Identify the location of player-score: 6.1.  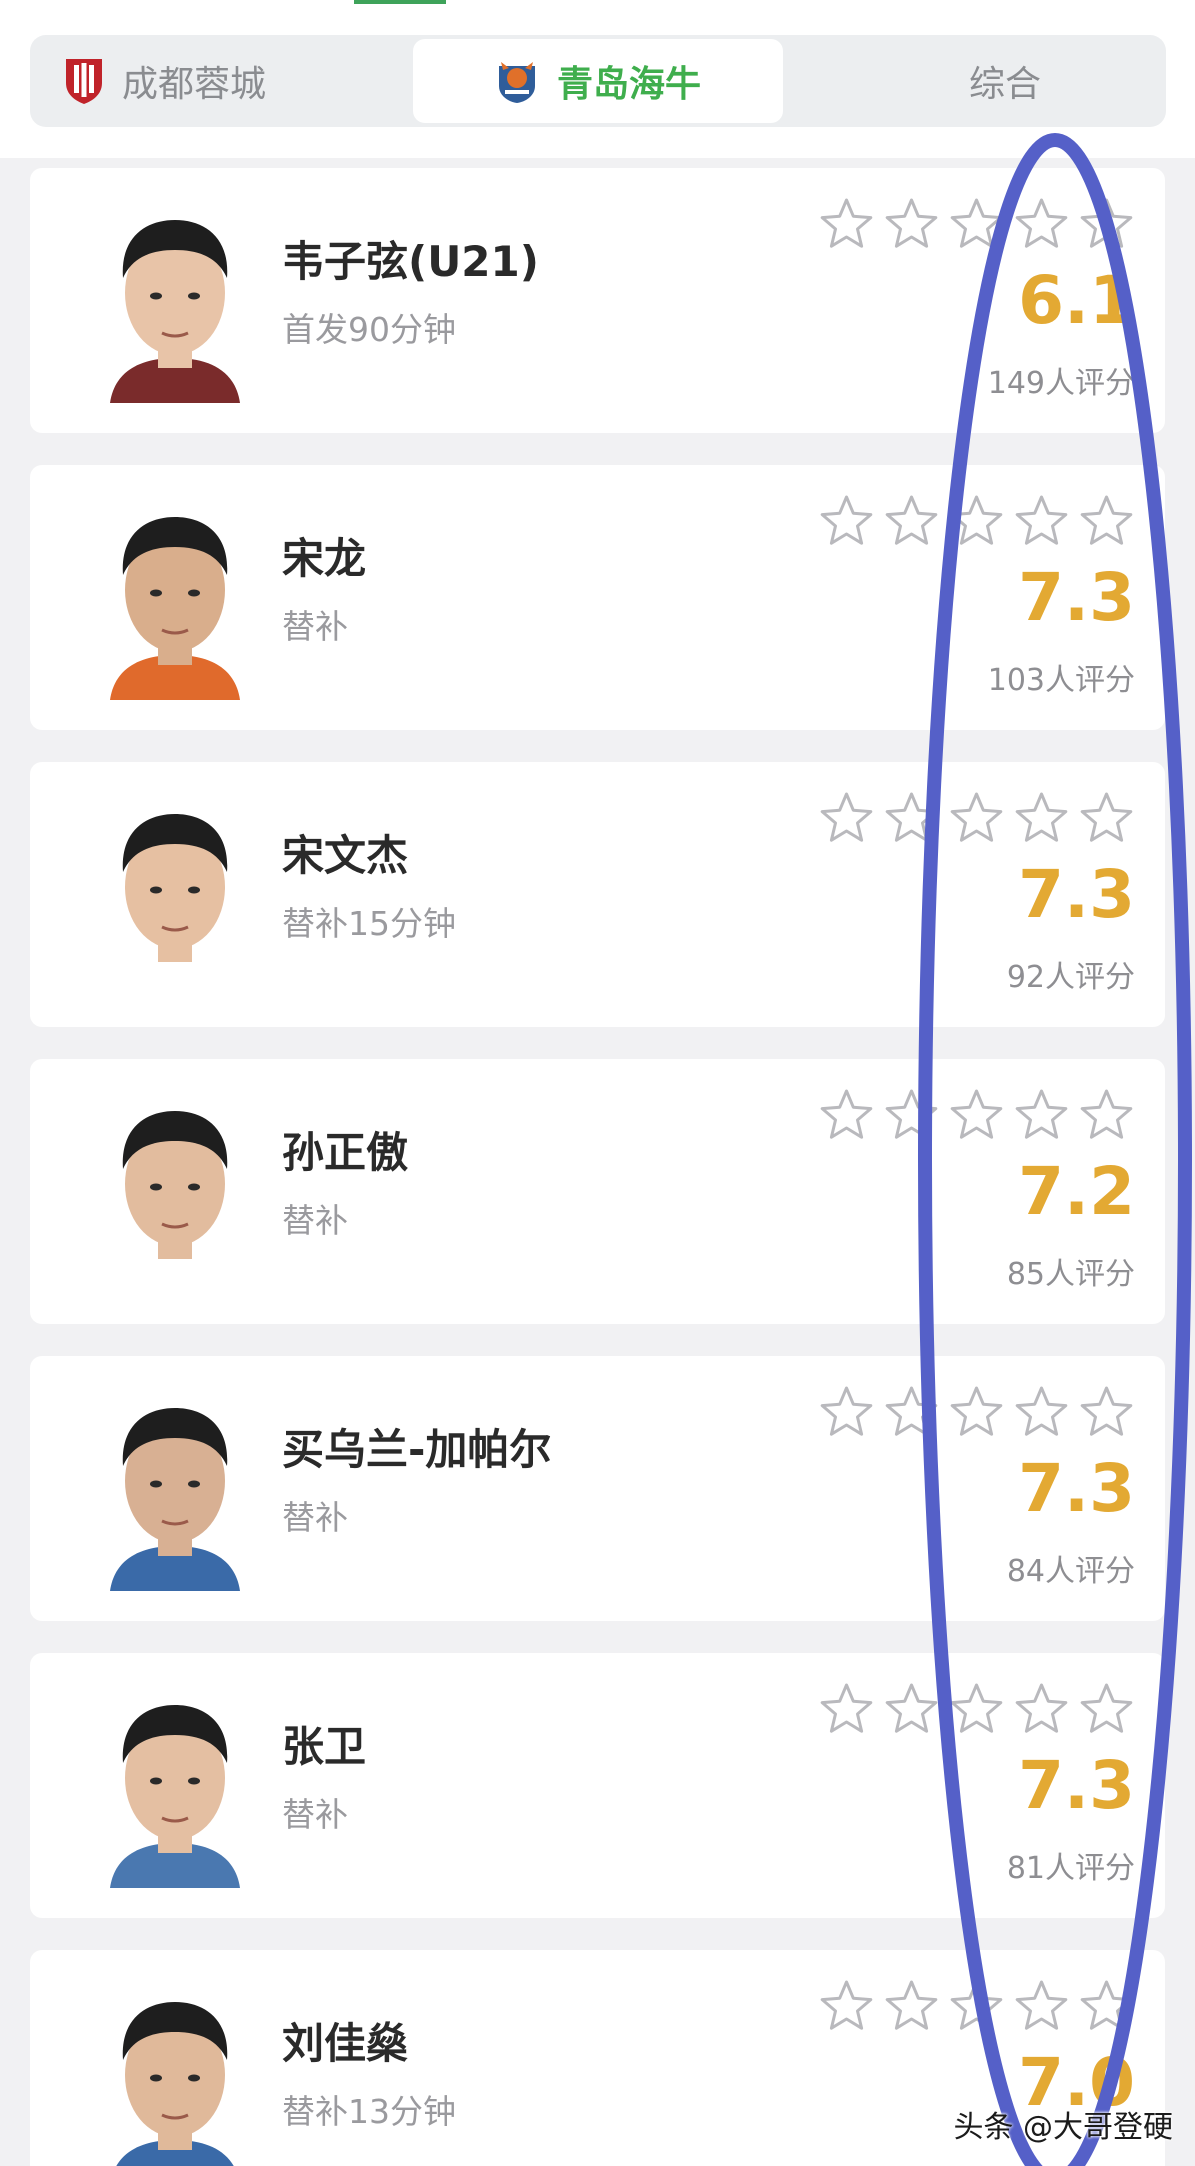
(1076, 300).